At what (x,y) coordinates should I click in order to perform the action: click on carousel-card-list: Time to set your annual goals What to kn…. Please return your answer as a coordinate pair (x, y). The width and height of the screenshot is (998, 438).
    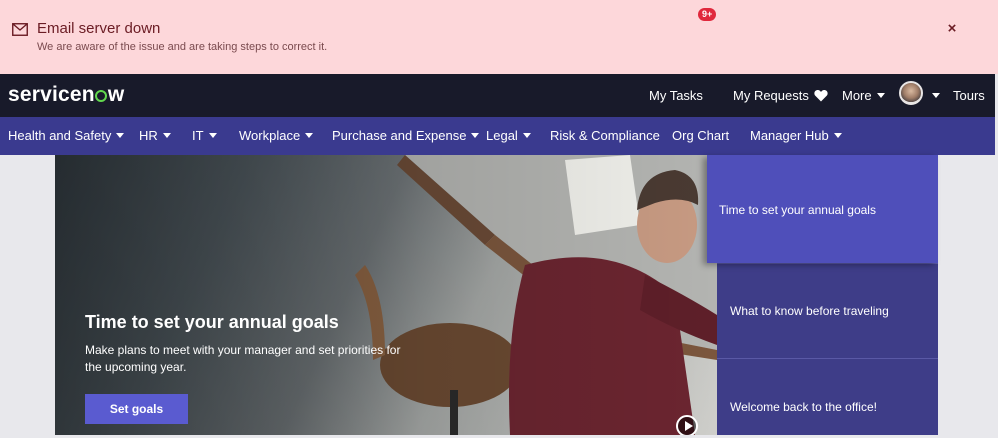
    Looking at the image, I should click on (822, 295).